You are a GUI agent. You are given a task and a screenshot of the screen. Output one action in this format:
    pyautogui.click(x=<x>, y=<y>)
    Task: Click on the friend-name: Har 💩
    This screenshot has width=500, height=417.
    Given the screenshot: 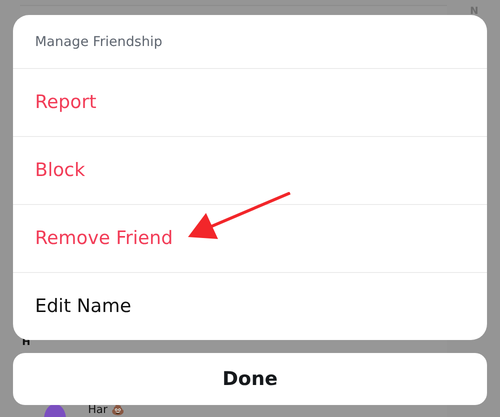 What is the action you would take?
    pyautogui.click(x=107, y=409)
    